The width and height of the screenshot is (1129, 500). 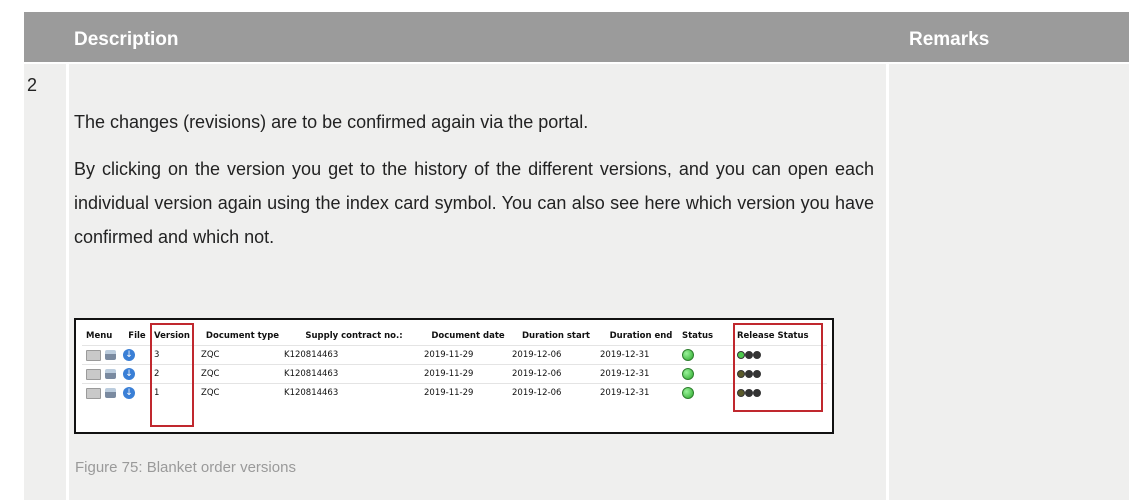 I want to click on version-highlight-box, so click(x=172, y=375).